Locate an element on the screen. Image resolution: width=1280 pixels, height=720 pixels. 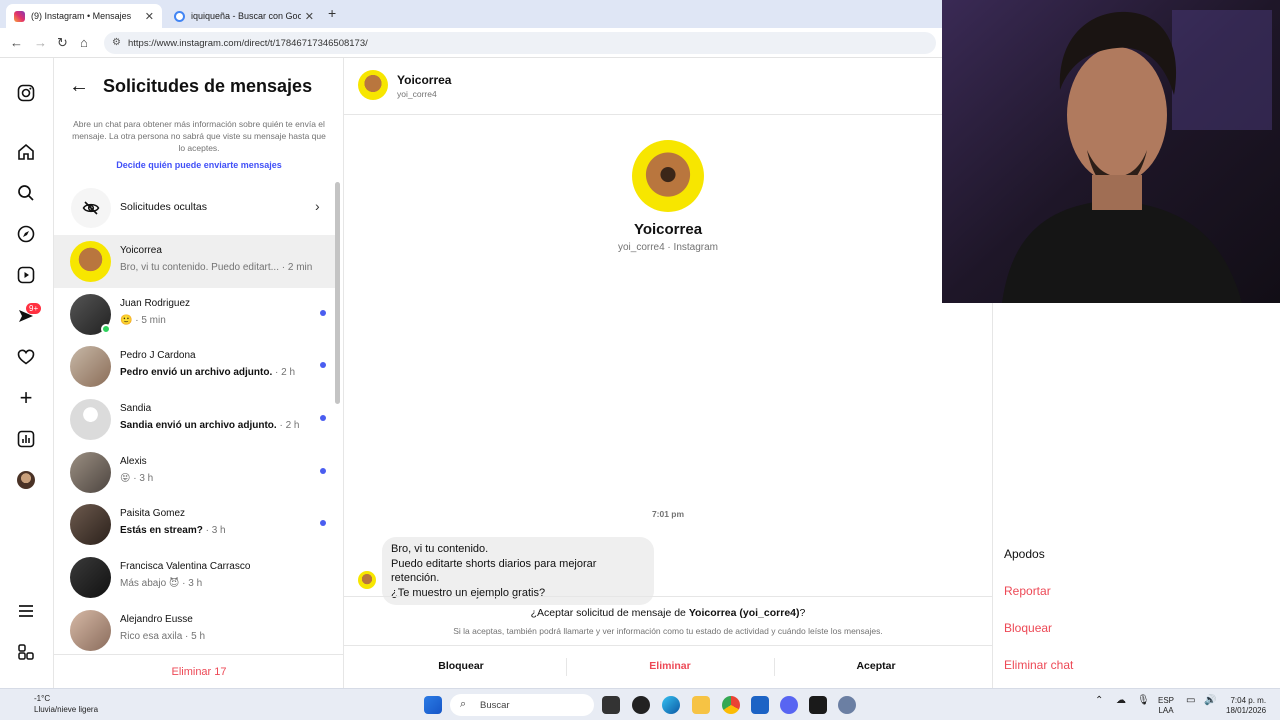
request-preview: Más abajo 😈 · 3 h is located at coordinates (161, 584).